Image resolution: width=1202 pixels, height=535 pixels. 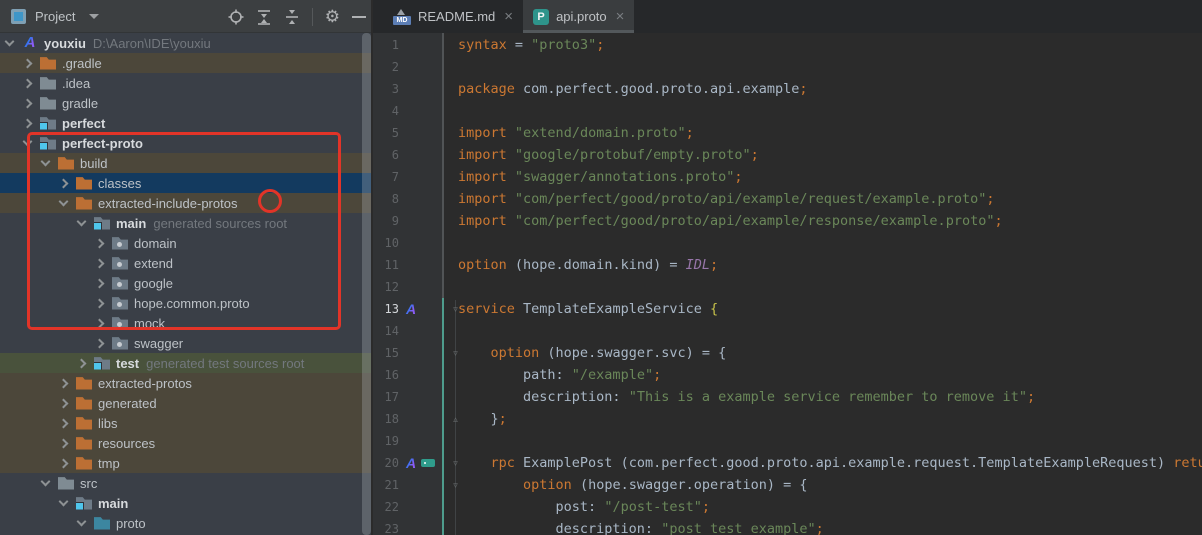 I want to click on tree-item-domain: domain, so click(x=186, y=243).